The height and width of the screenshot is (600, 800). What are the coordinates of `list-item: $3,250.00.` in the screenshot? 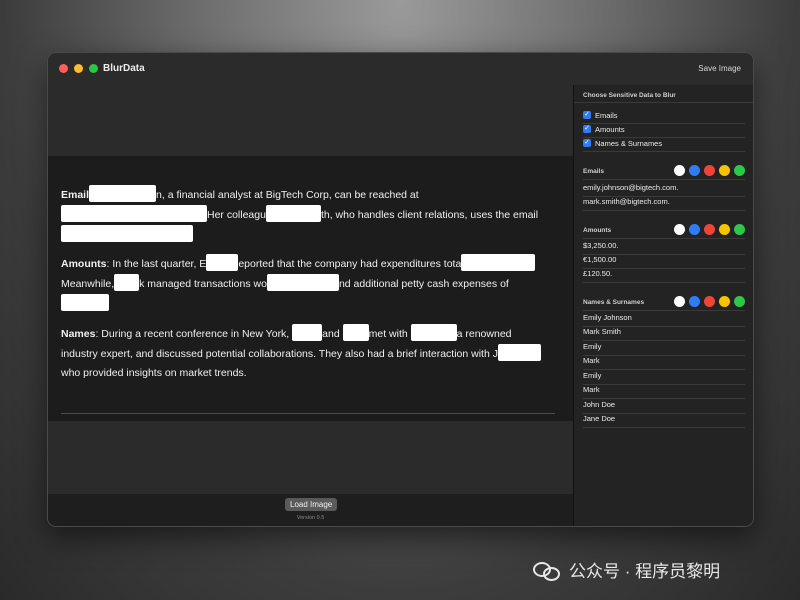 It's located at (664, 247).